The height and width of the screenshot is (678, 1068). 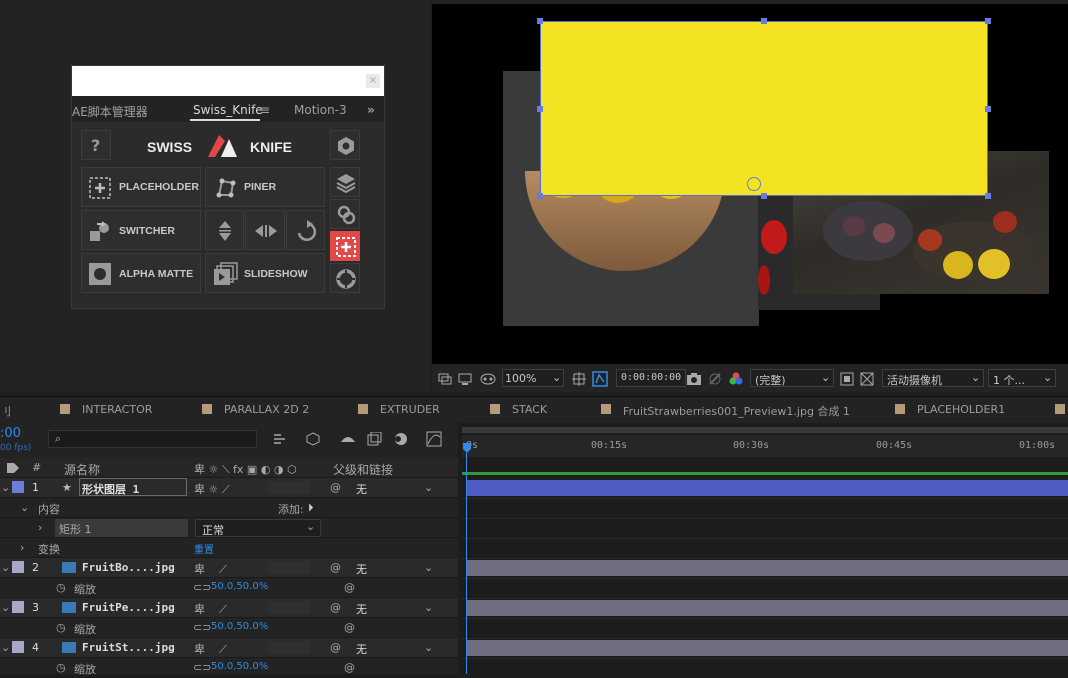 What do you see at coordinates (348, 439) in the screenshot?
I see `shy-layers-icon` at bounding box center [348, 439].